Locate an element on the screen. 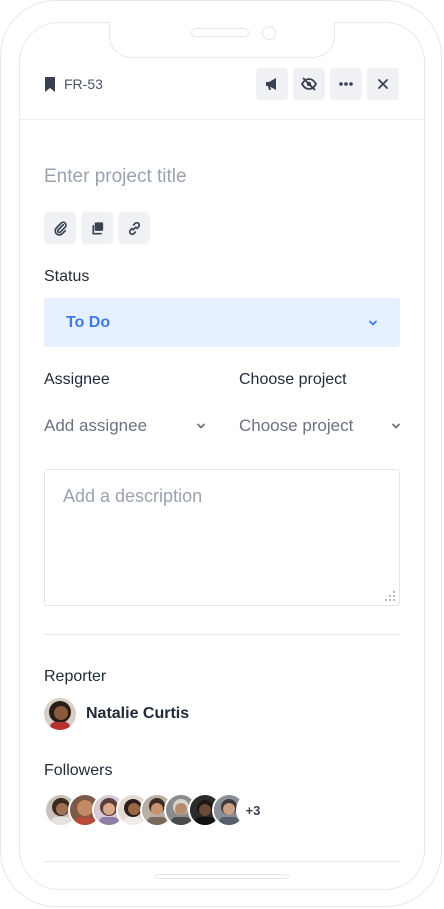  close-icon is located at coordinates (383, 84).